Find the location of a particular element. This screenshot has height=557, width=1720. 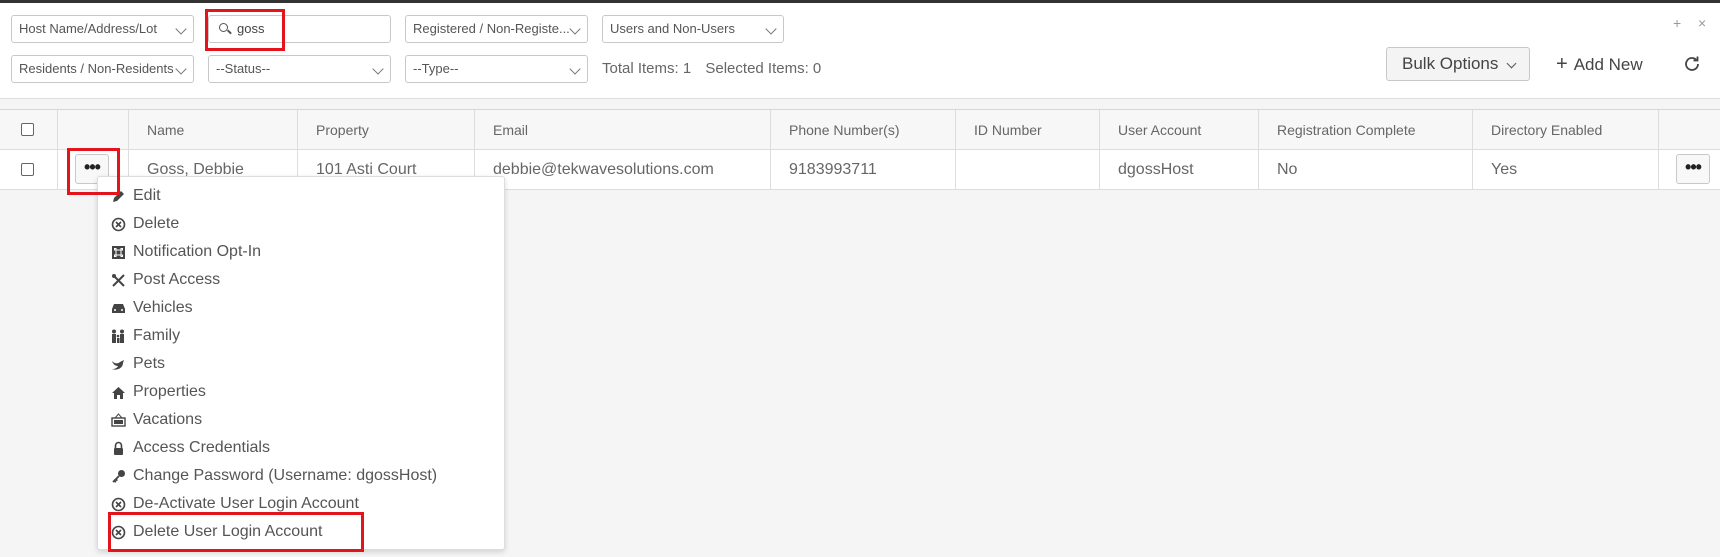

family-icon is located at coordinates (118, 336).